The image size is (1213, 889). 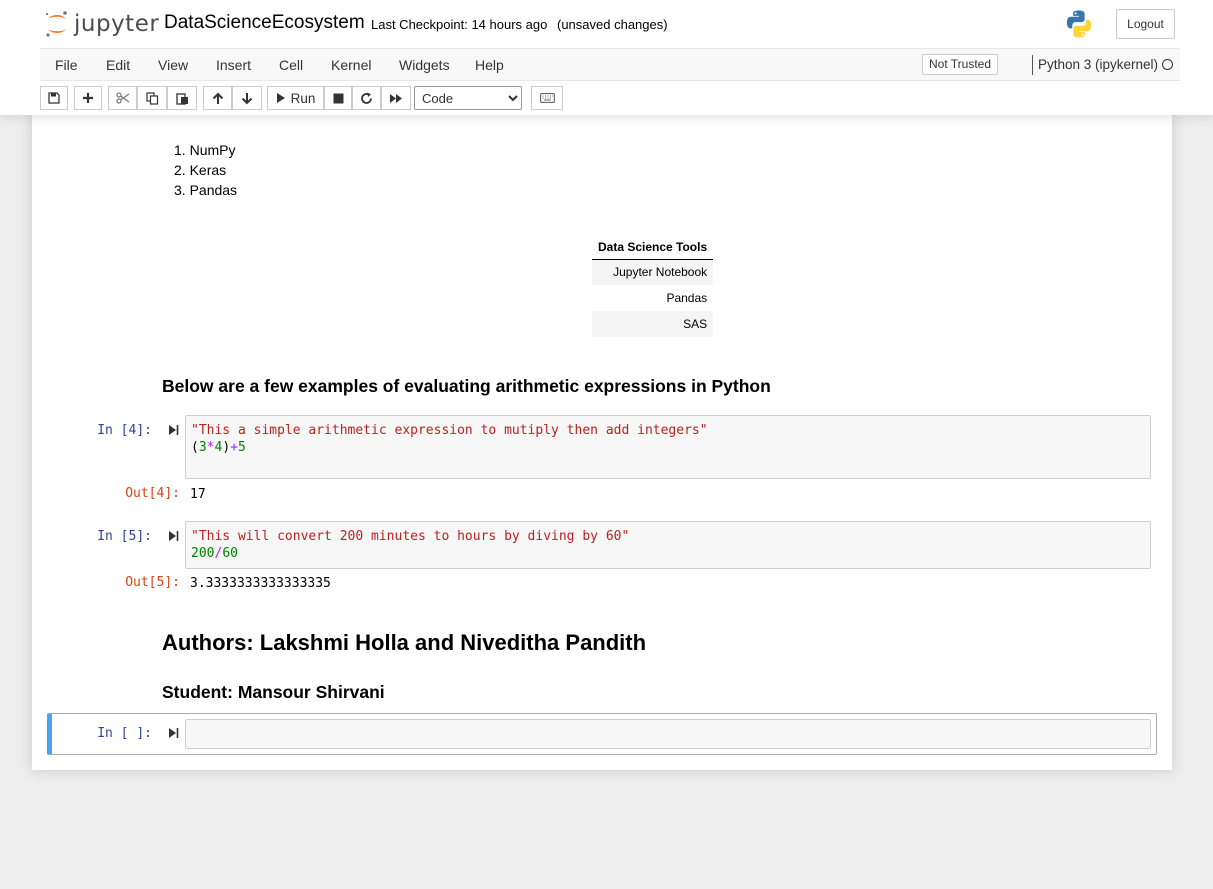 What do you see at coordinates (202, 447) in the screenshot?
I see `code-token: 3` at bounding box center [202, 447].